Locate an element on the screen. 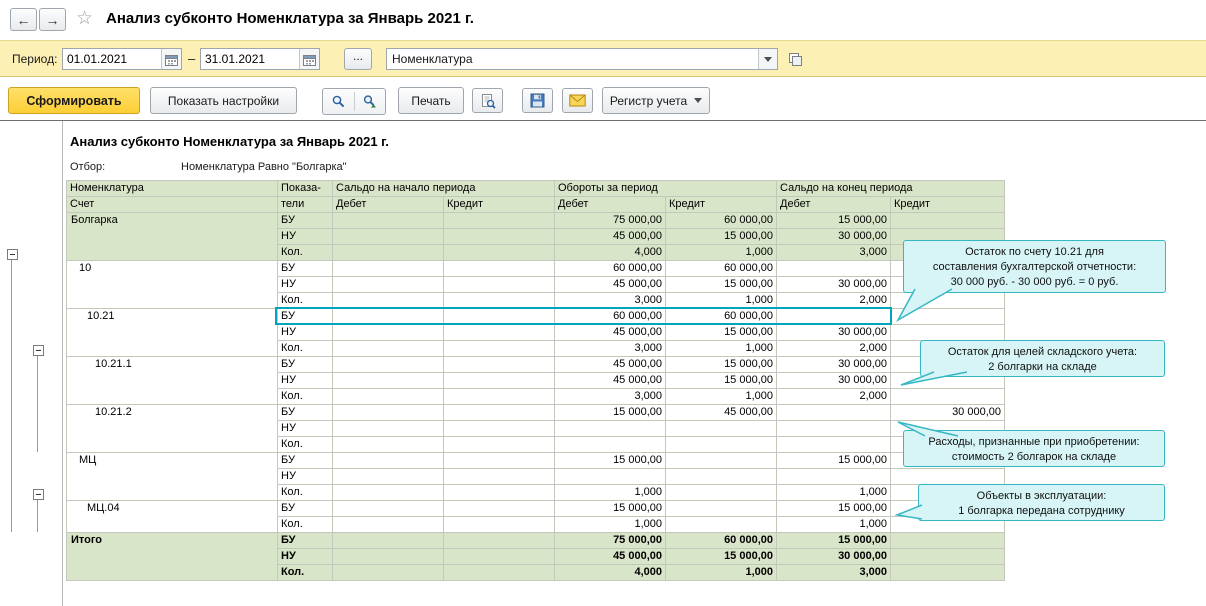 Image resolution: width=1206 pixels, height=606 pixels. cell-account: МЦ is located at coordinates (172, 476).